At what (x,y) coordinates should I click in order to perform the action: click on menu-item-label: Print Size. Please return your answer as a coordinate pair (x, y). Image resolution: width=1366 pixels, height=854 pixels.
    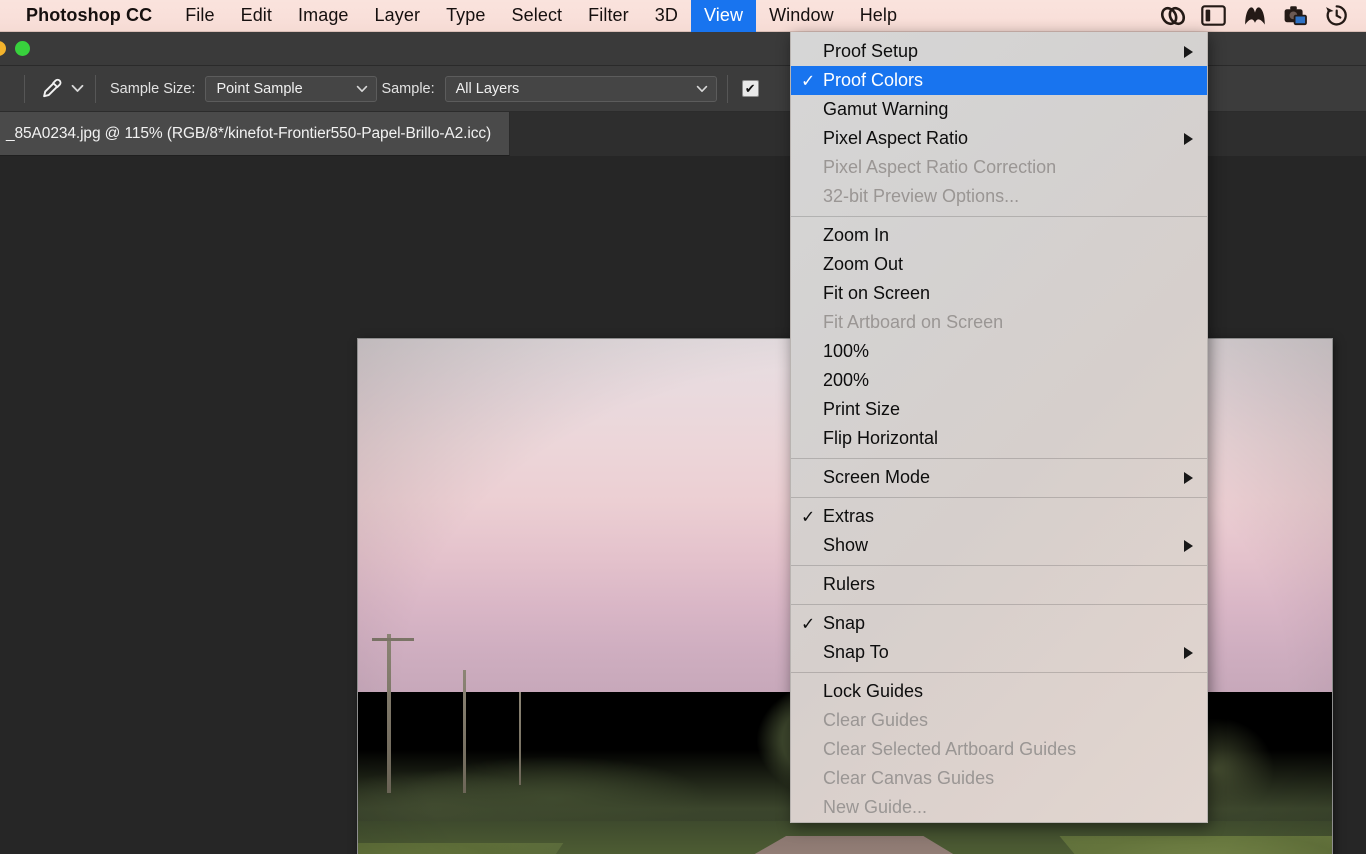
    Looking at the image, I should click on (862, 409).